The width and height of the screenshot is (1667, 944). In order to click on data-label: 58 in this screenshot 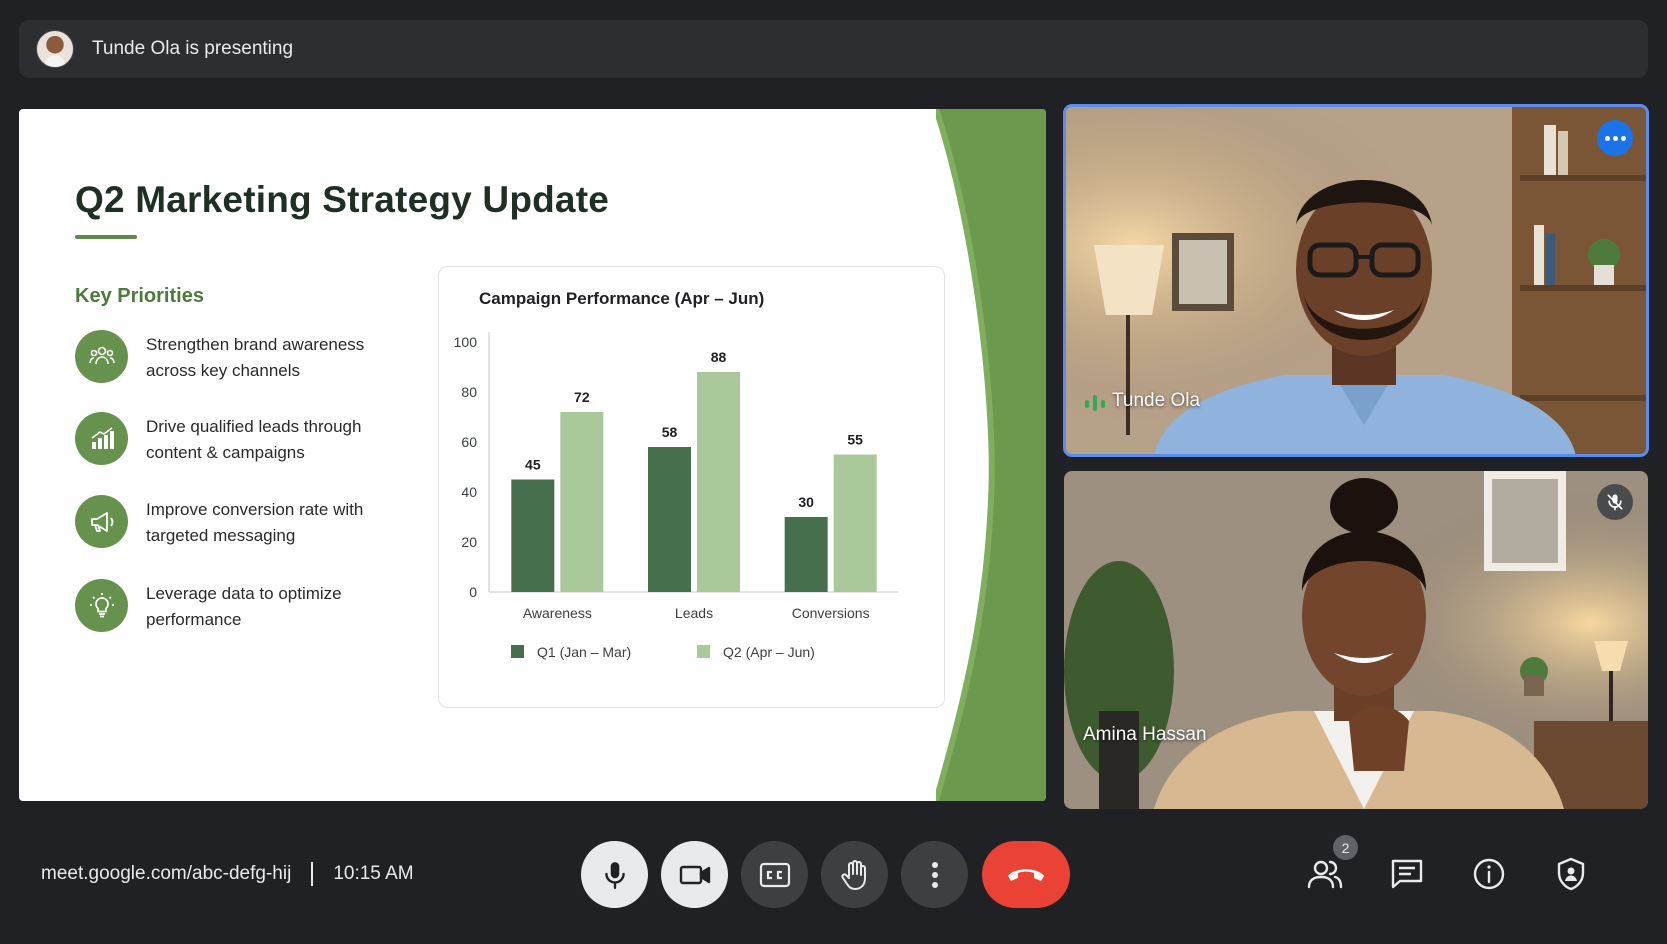, I will do `click(670, 432)`.